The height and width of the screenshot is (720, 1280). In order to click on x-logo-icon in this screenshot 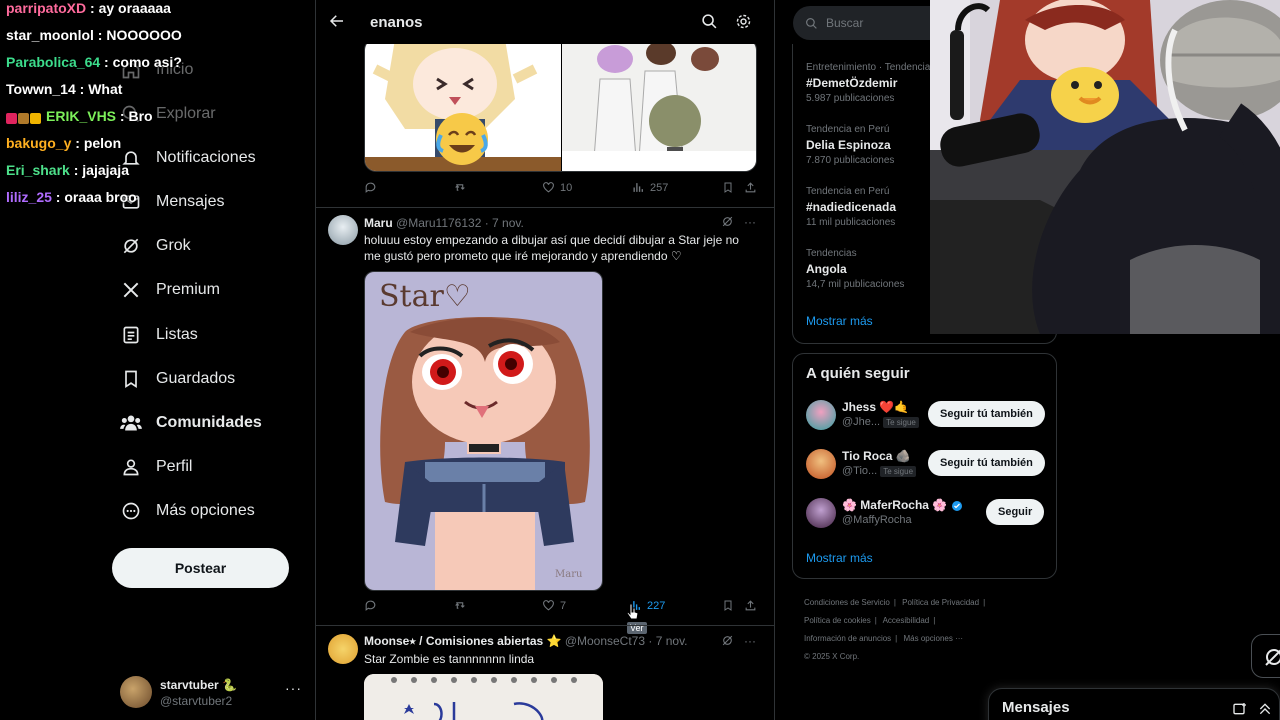, I will do `click(131, 290)`.